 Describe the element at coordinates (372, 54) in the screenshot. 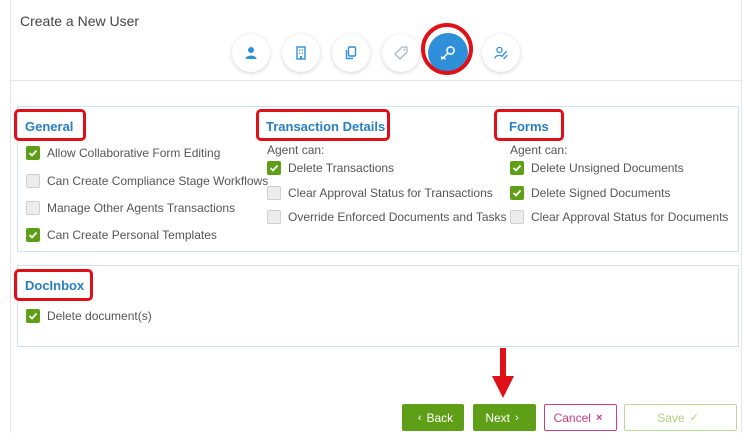

I see `step-navigation` at that location.